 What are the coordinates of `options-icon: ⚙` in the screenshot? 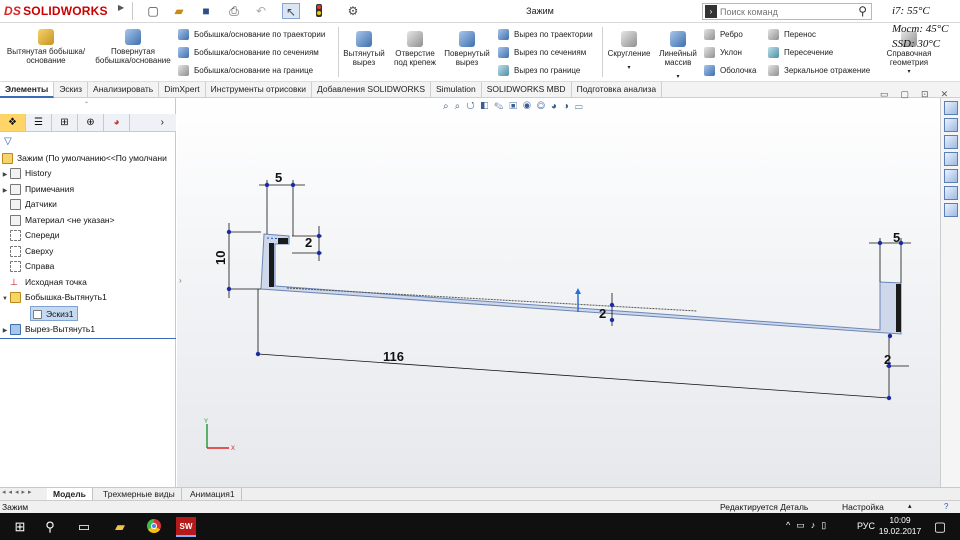 It's located at (353, 11).